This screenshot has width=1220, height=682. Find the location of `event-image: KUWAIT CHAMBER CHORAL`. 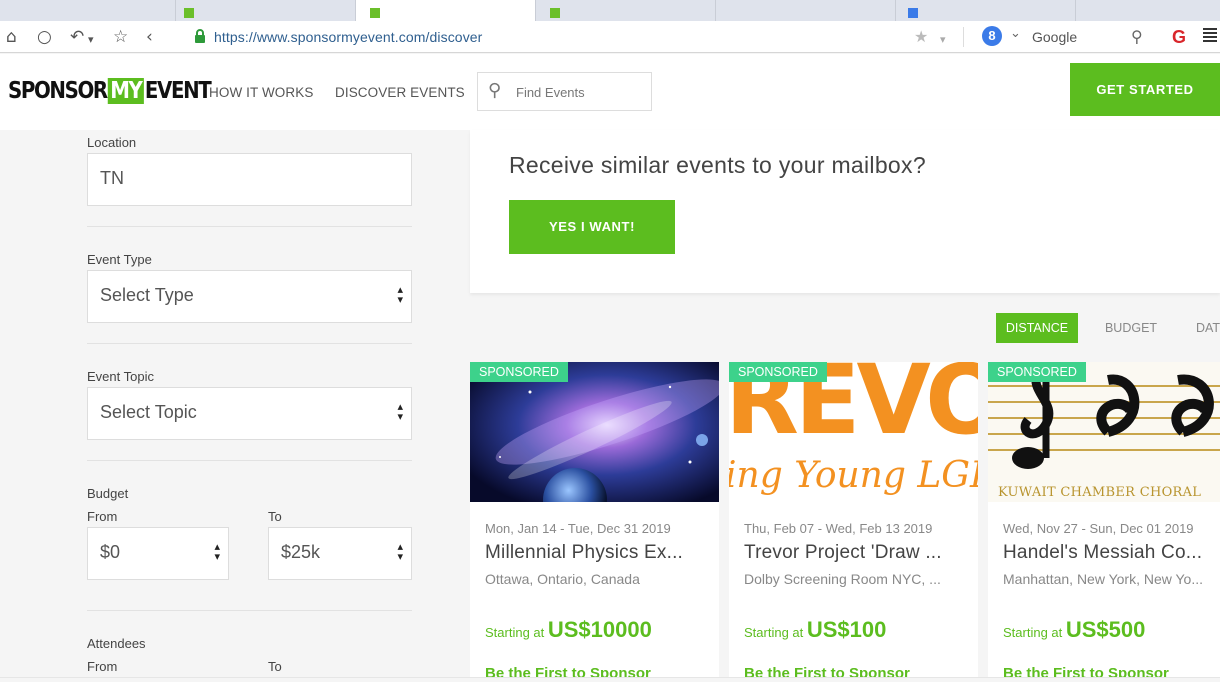

event-image: KUWAIT CHAMBER CHORAL is located at coordinates (1104, 432).